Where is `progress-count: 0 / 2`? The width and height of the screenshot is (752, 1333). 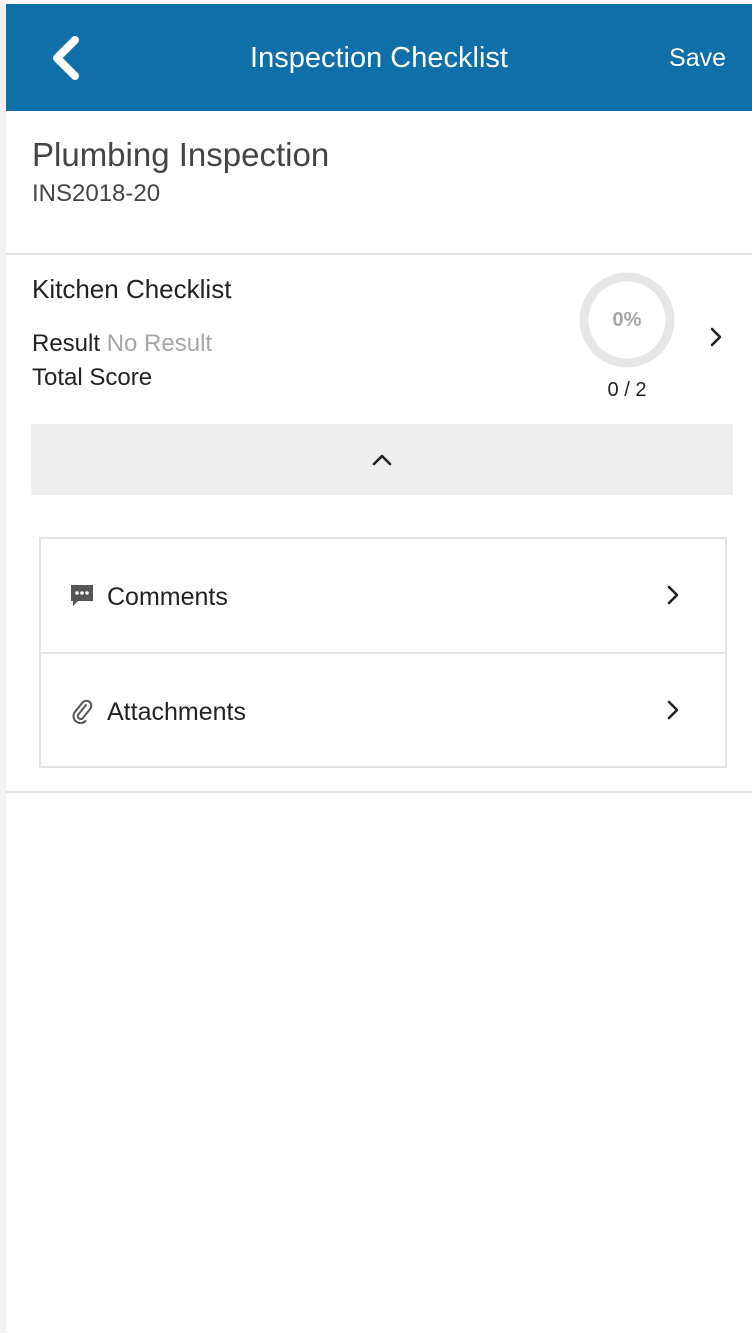
progress-count: 0 / 2 is located at coordinates (627, 390).